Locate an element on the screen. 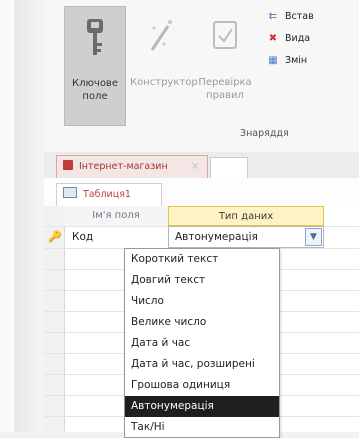 The width and height of the screenshot is (359, 438). primary-key-icon: 🔑 is located at coordinates (55, 236).